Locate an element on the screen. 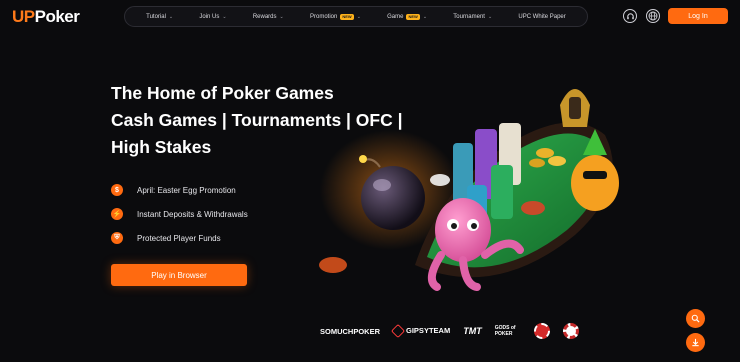  headset-icon is located at coordinates (630, 16).